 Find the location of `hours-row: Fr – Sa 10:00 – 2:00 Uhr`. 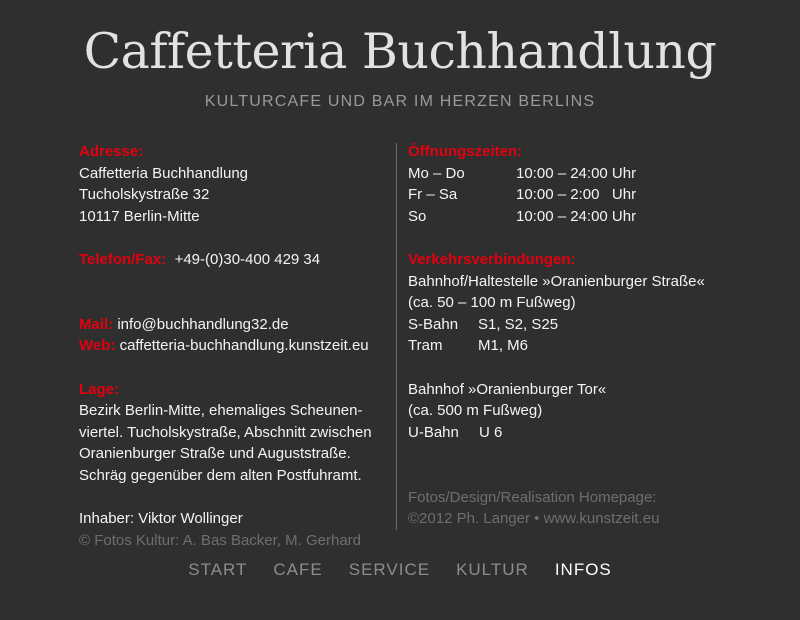

hours-row: Fr – Sa 10:00 – 2:00 Uhr is located at coordinates (573, 195).